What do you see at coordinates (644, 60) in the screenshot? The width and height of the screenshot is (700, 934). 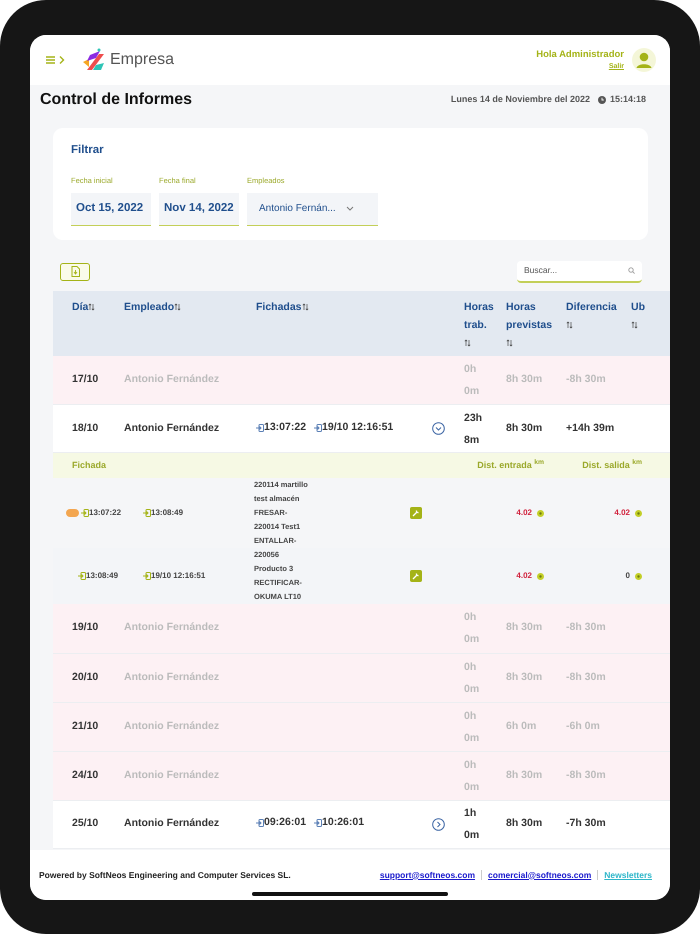 I see `avatar-icon` at bounding box center [644, 60].